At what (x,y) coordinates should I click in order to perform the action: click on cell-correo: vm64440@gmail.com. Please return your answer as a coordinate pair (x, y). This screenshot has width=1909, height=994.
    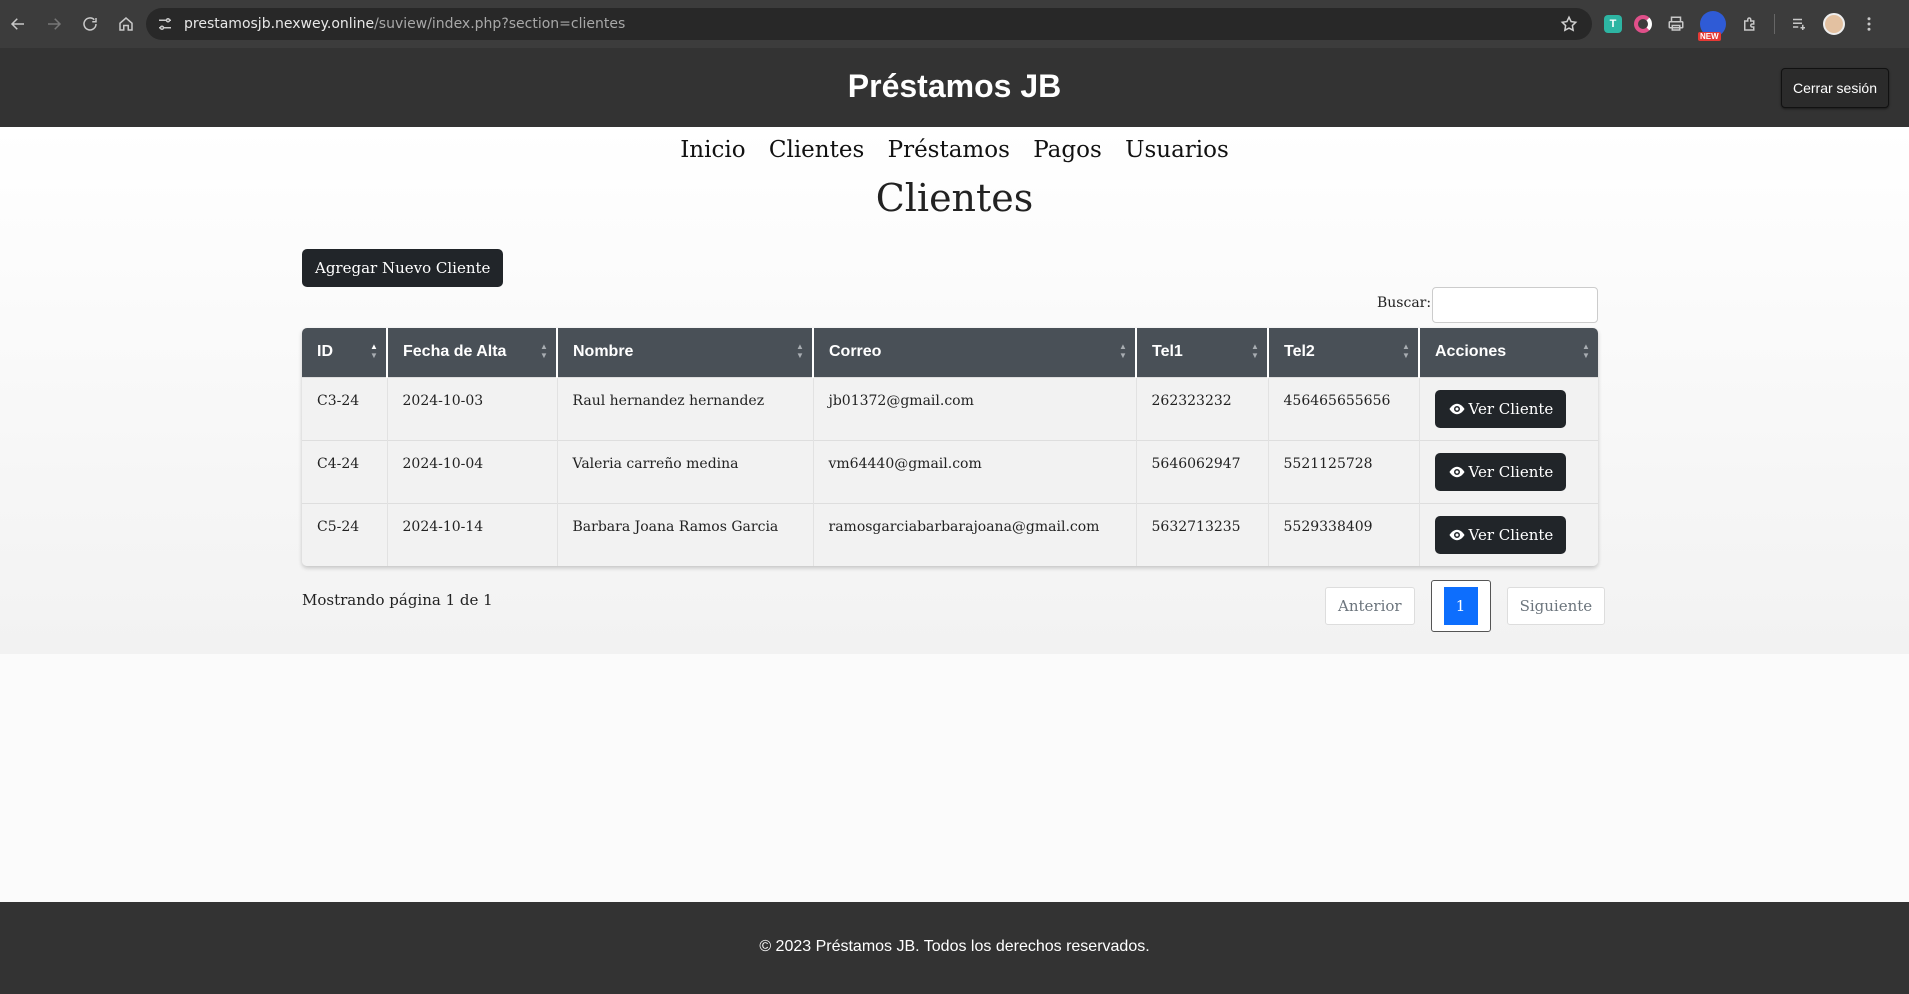
    Looking at the image, I should click on (974, 471).